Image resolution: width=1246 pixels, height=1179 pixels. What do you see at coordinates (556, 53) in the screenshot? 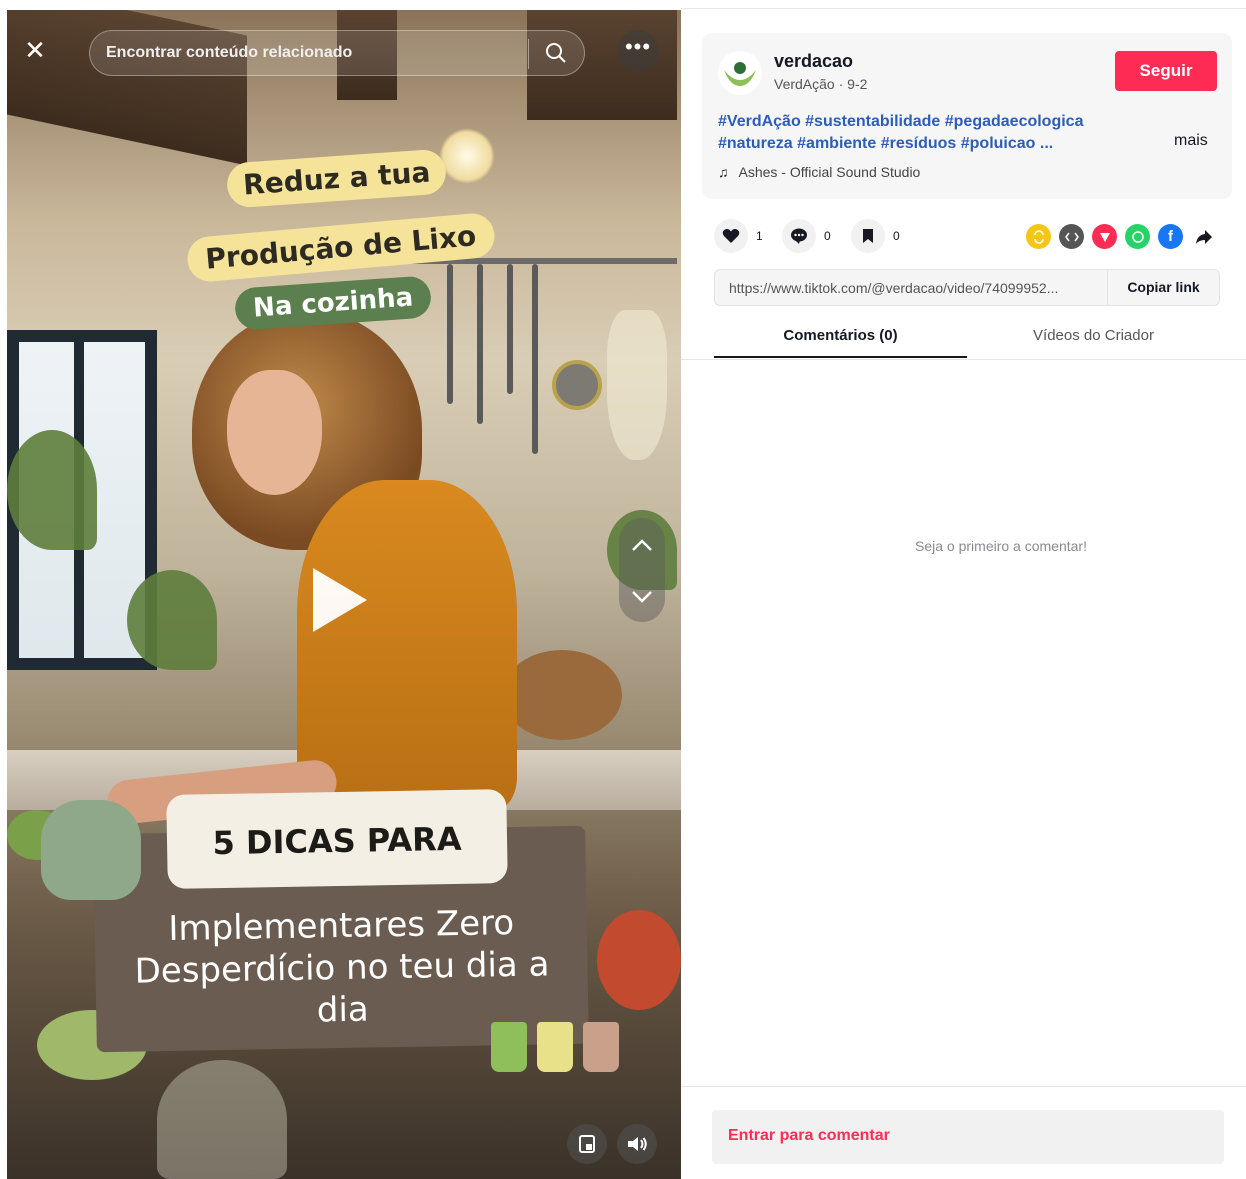
I see `search-icon` at bounding box center [556, 53].